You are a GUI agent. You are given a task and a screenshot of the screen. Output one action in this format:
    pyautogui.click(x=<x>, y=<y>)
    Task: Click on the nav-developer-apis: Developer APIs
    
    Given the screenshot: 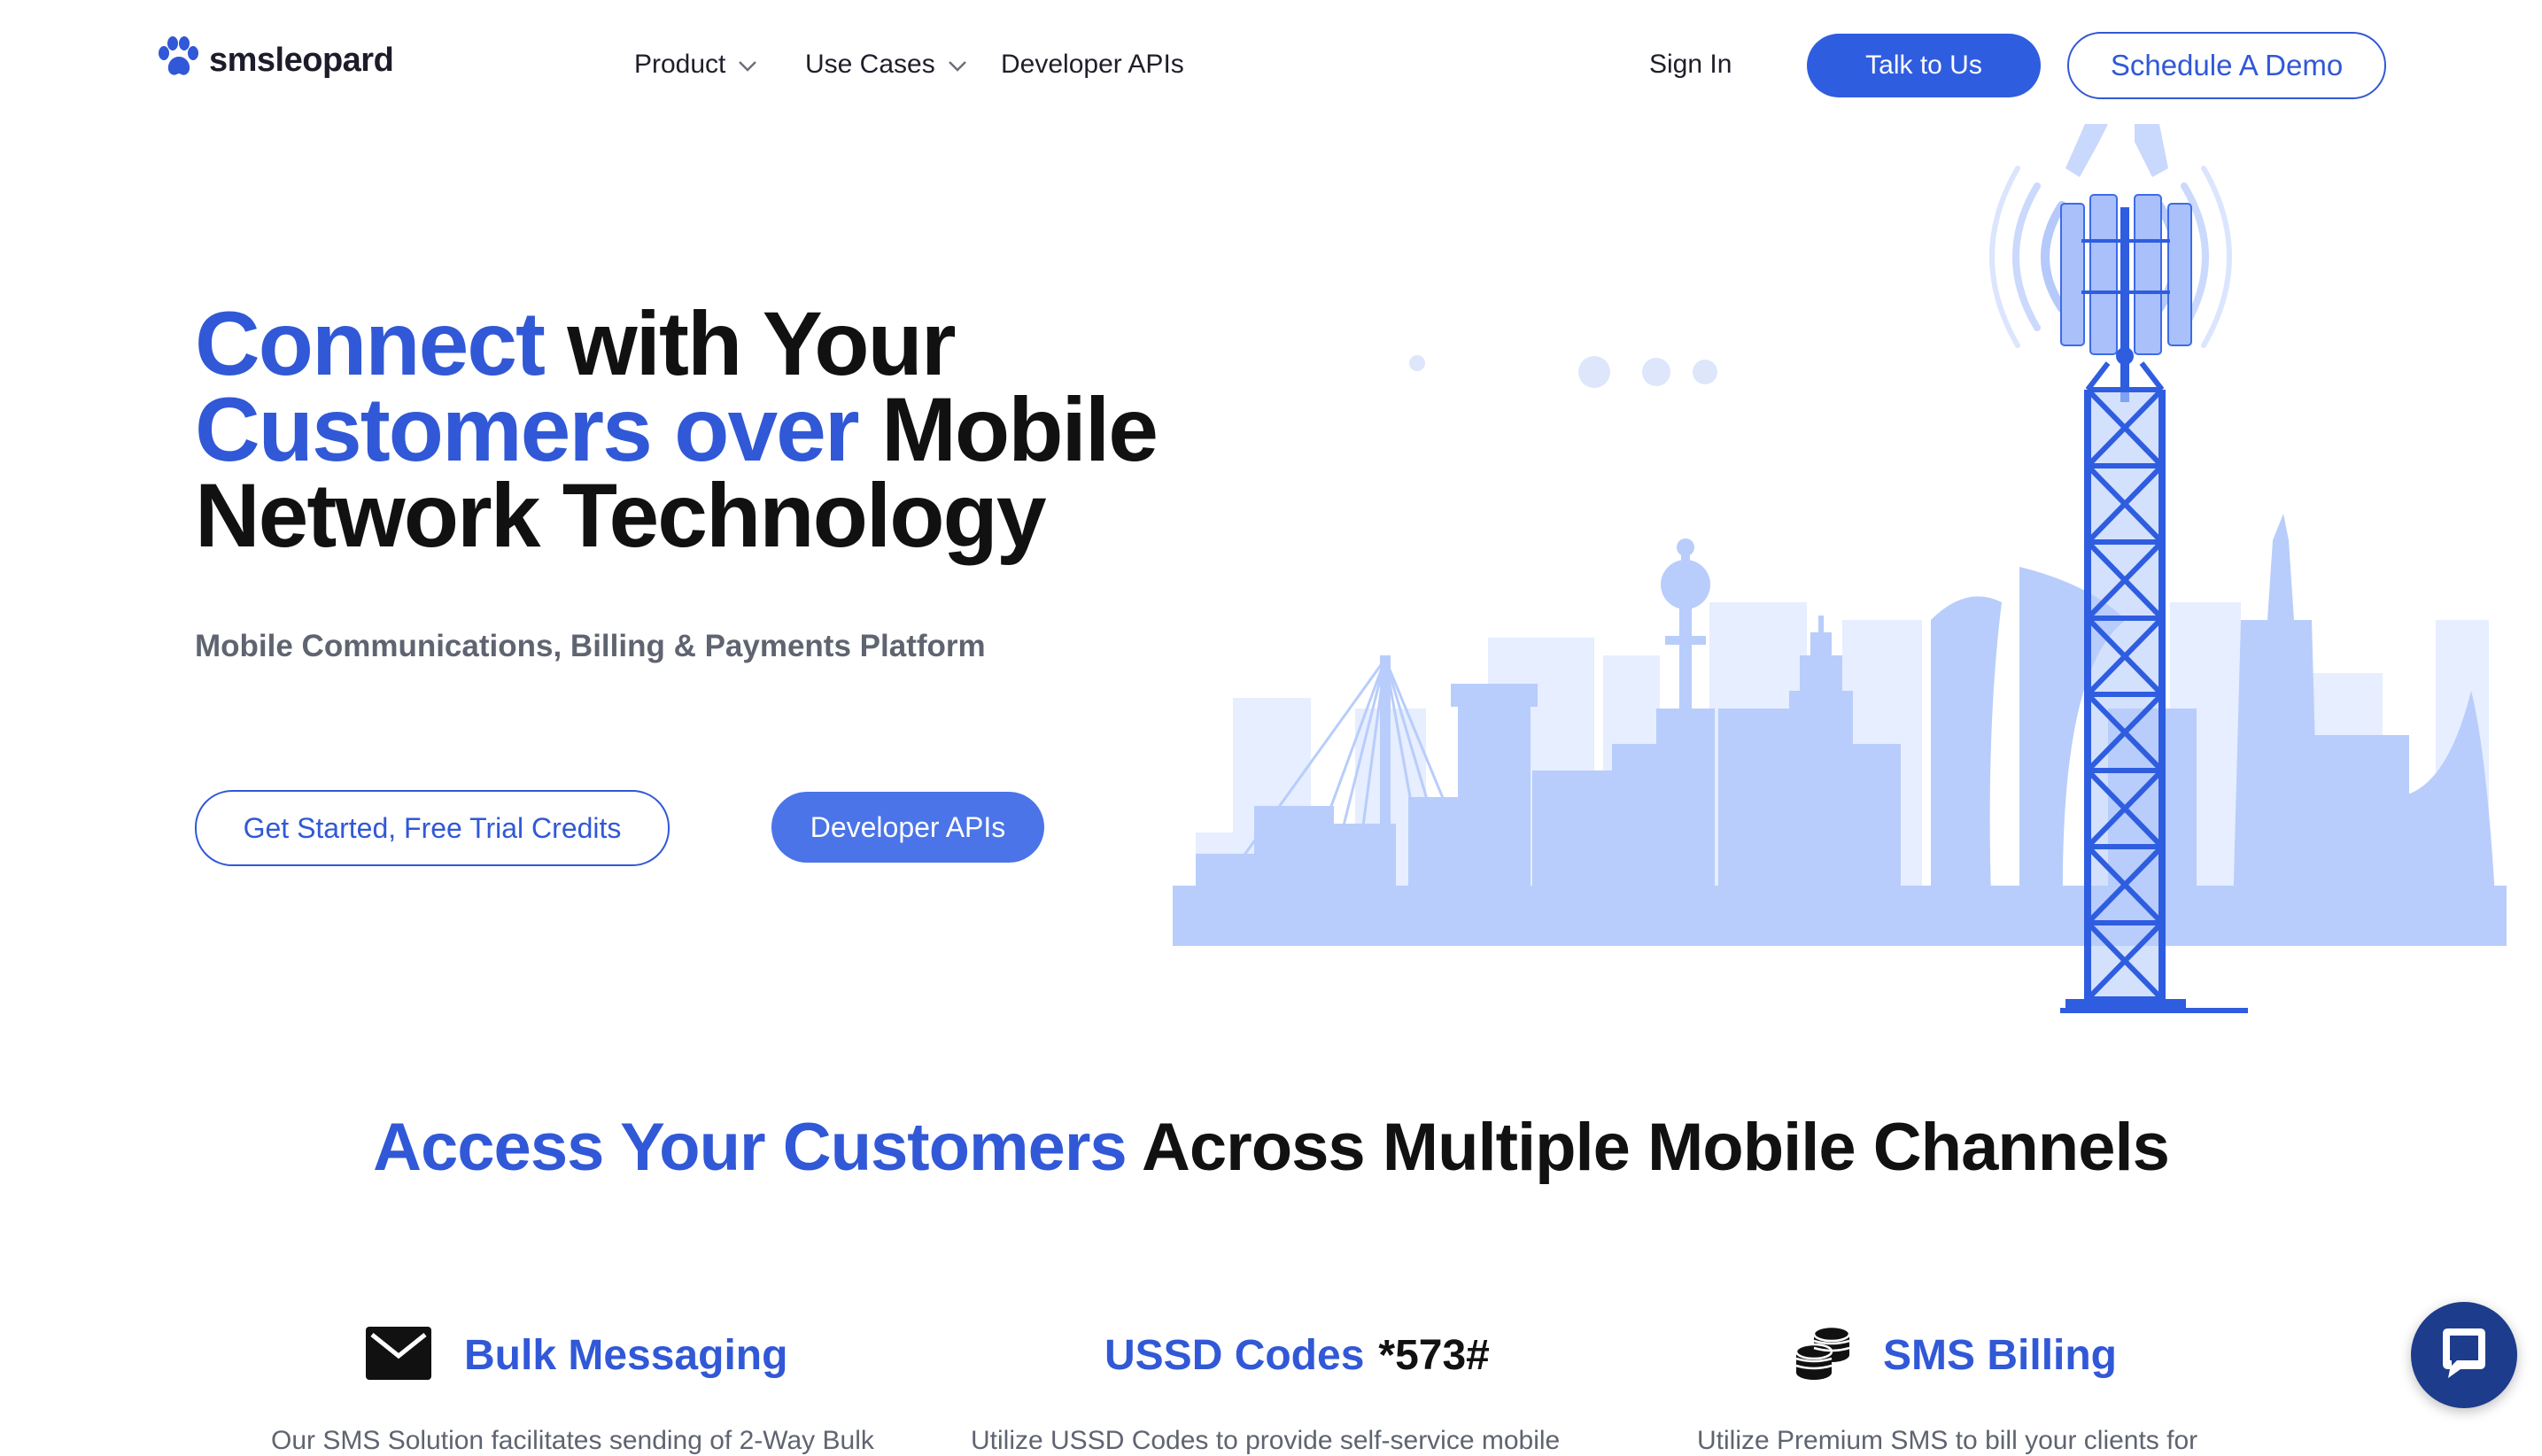 What is the action you would take?
    pyautogui.click(x=1092, y=65)
    